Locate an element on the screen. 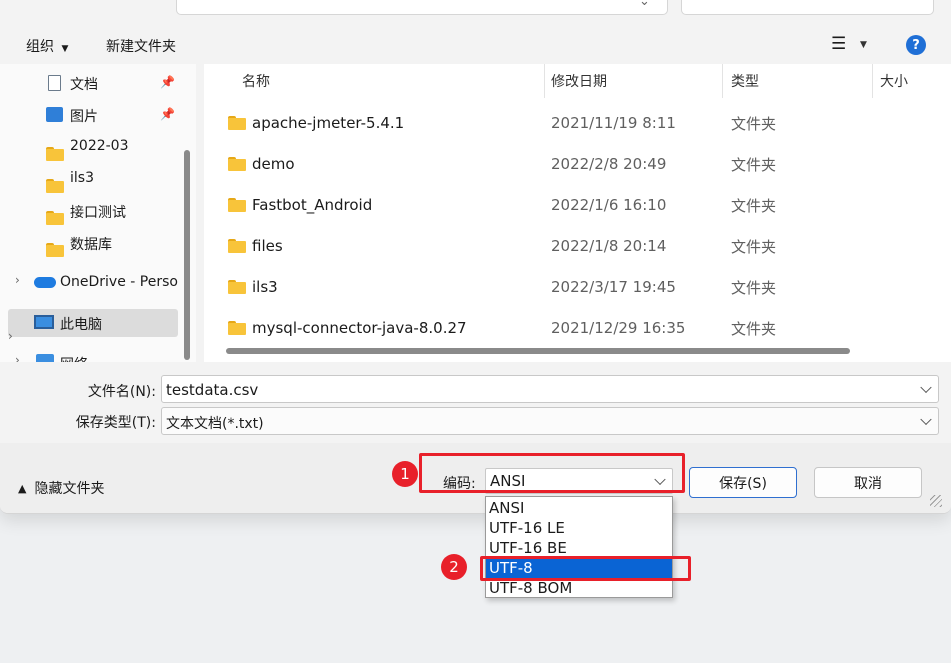 The width and height of the screenshot is (951, 663). file-modified: 2021/11/19 8:11 is located at coordinates (613, 123).